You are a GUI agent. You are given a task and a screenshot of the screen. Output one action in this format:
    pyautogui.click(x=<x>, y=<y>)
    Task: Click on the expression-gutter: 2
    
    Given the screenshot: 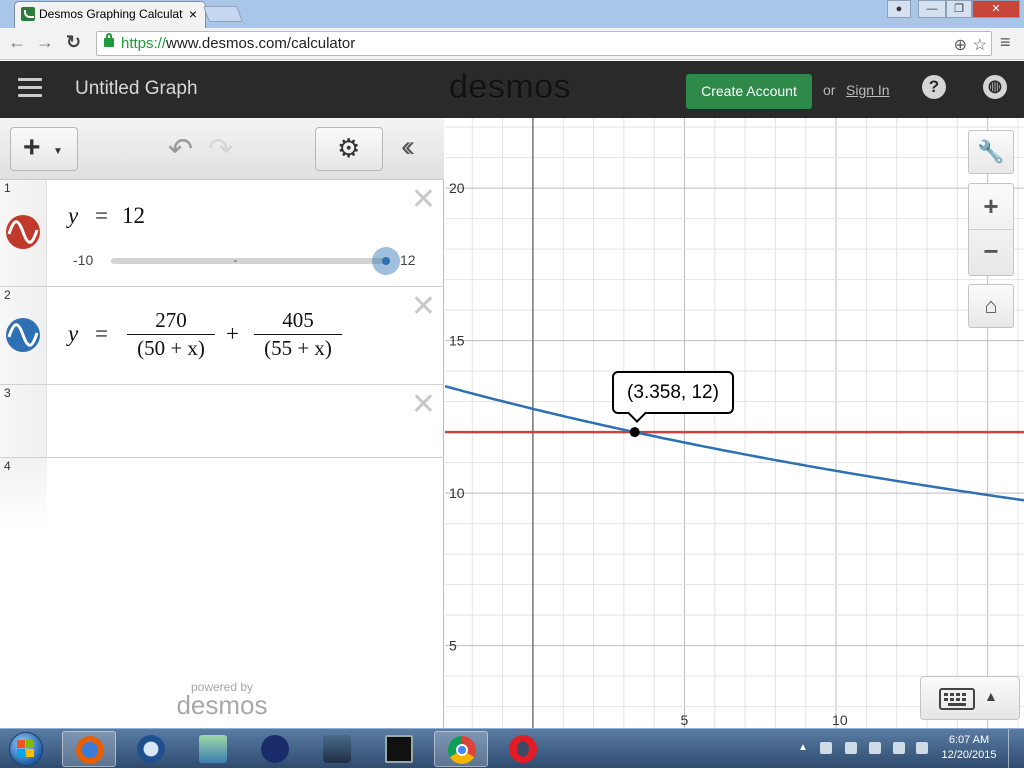 What is the action you would take?
    pyautogui.click(x=23, y=335)
    